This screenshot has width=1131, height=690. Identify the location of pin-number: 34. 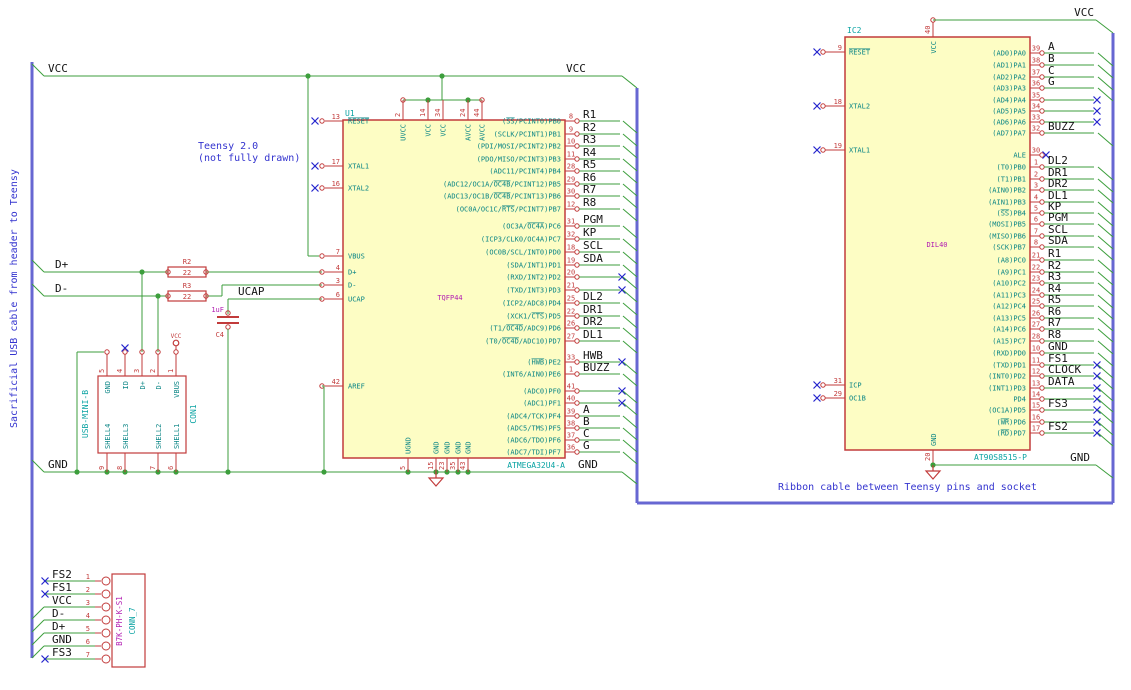
(1036, 107).